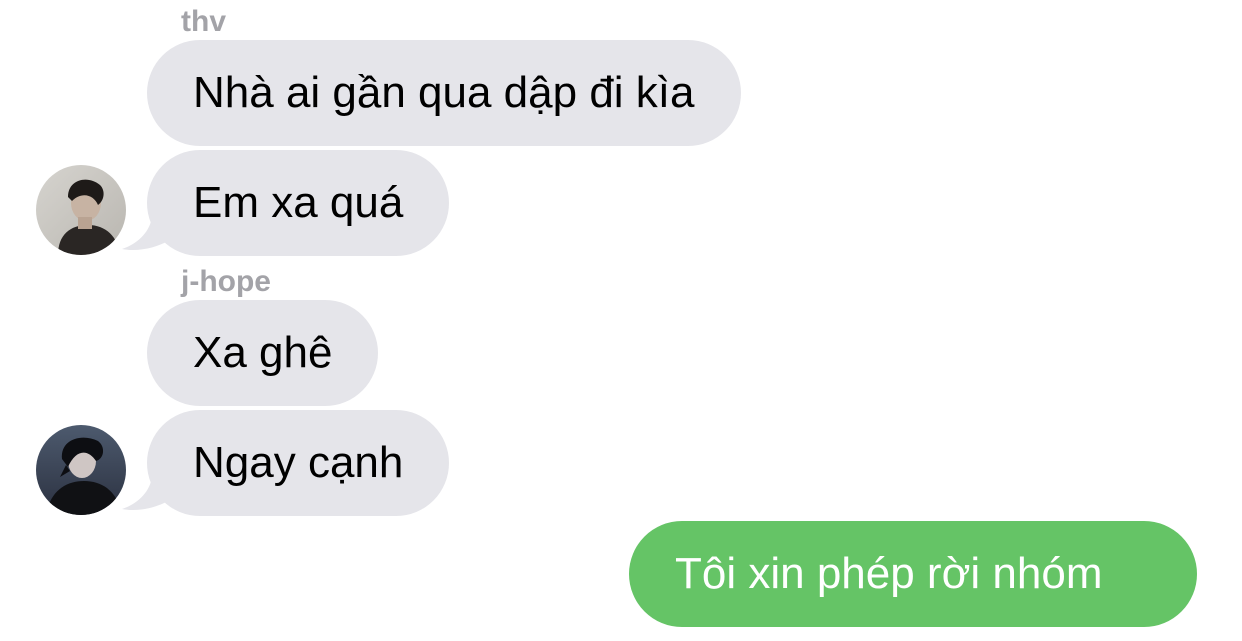 The height and width of the screenshot is (641, 1242). I want to click on message-text: Ngay cạnh, so click(298, 462).